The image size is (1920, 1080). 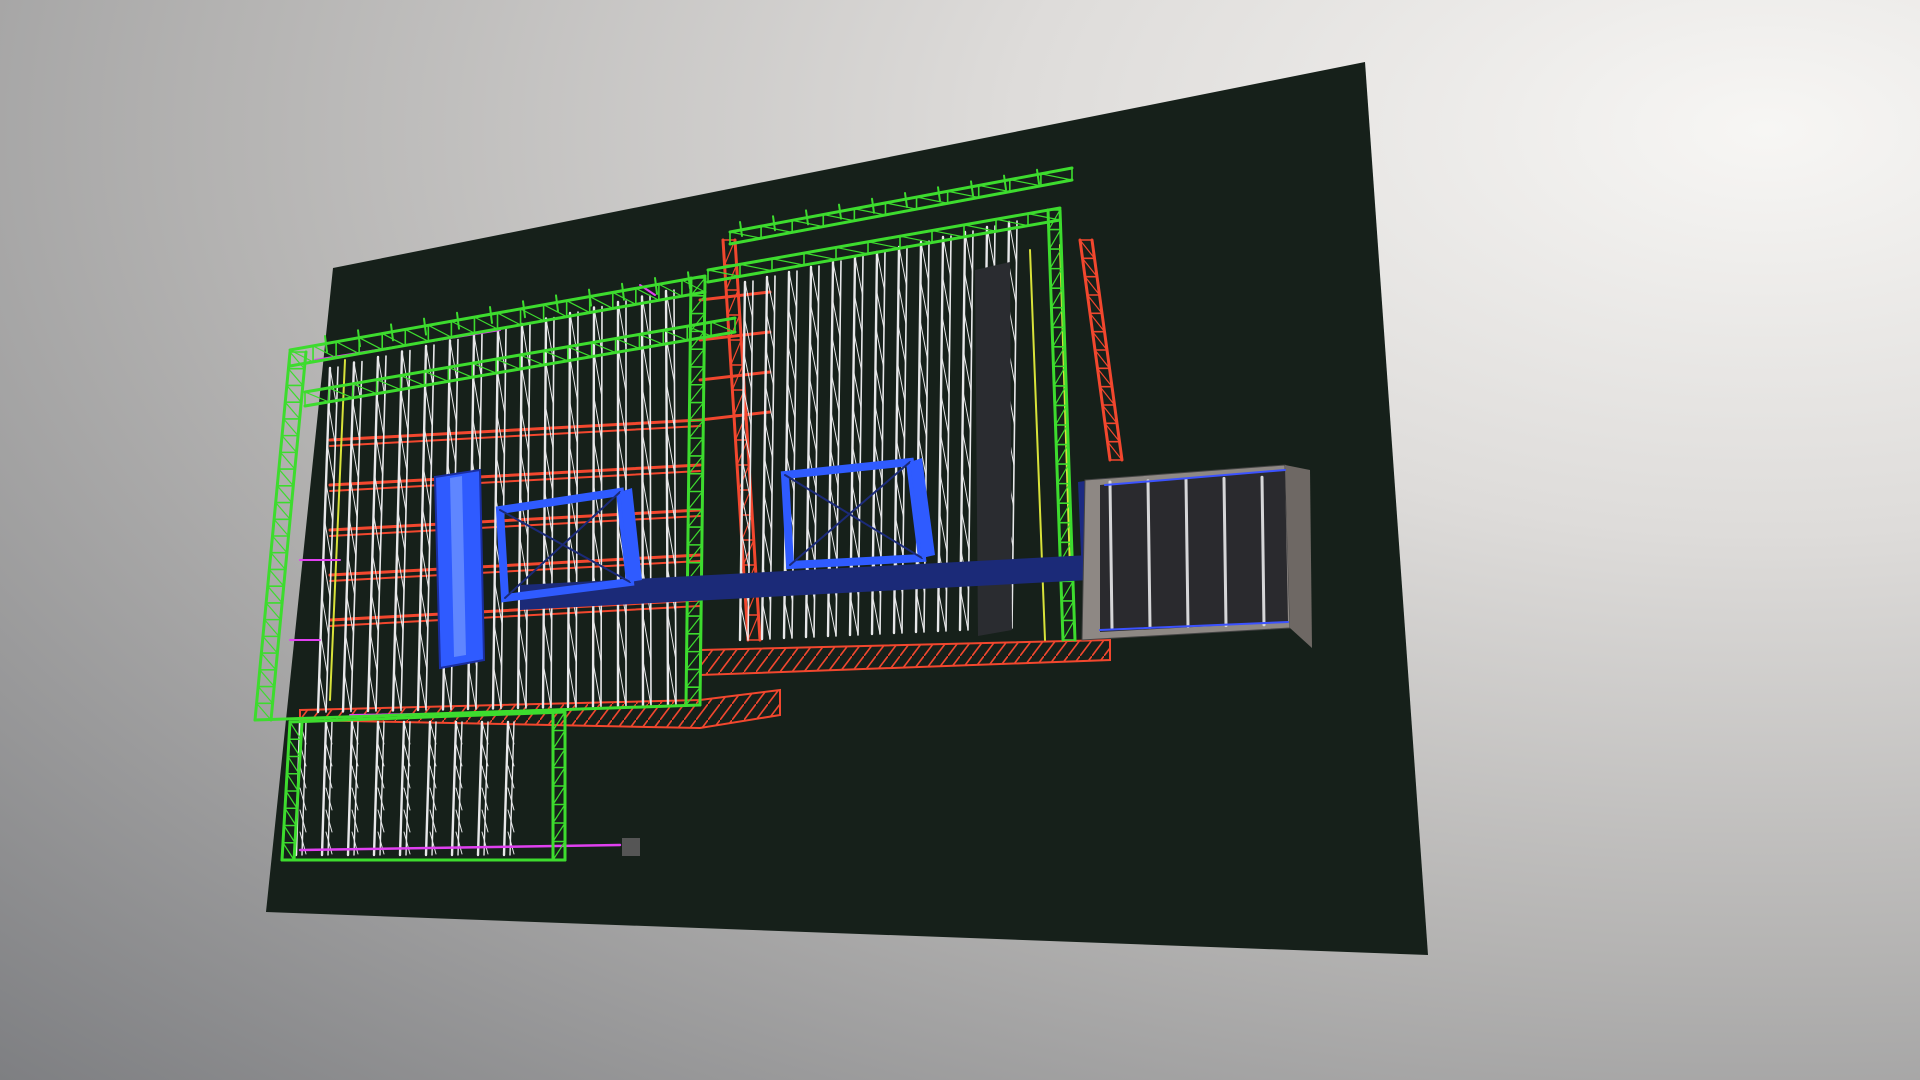 I want to click on side-box-structure, so click(x=1196, y=556).